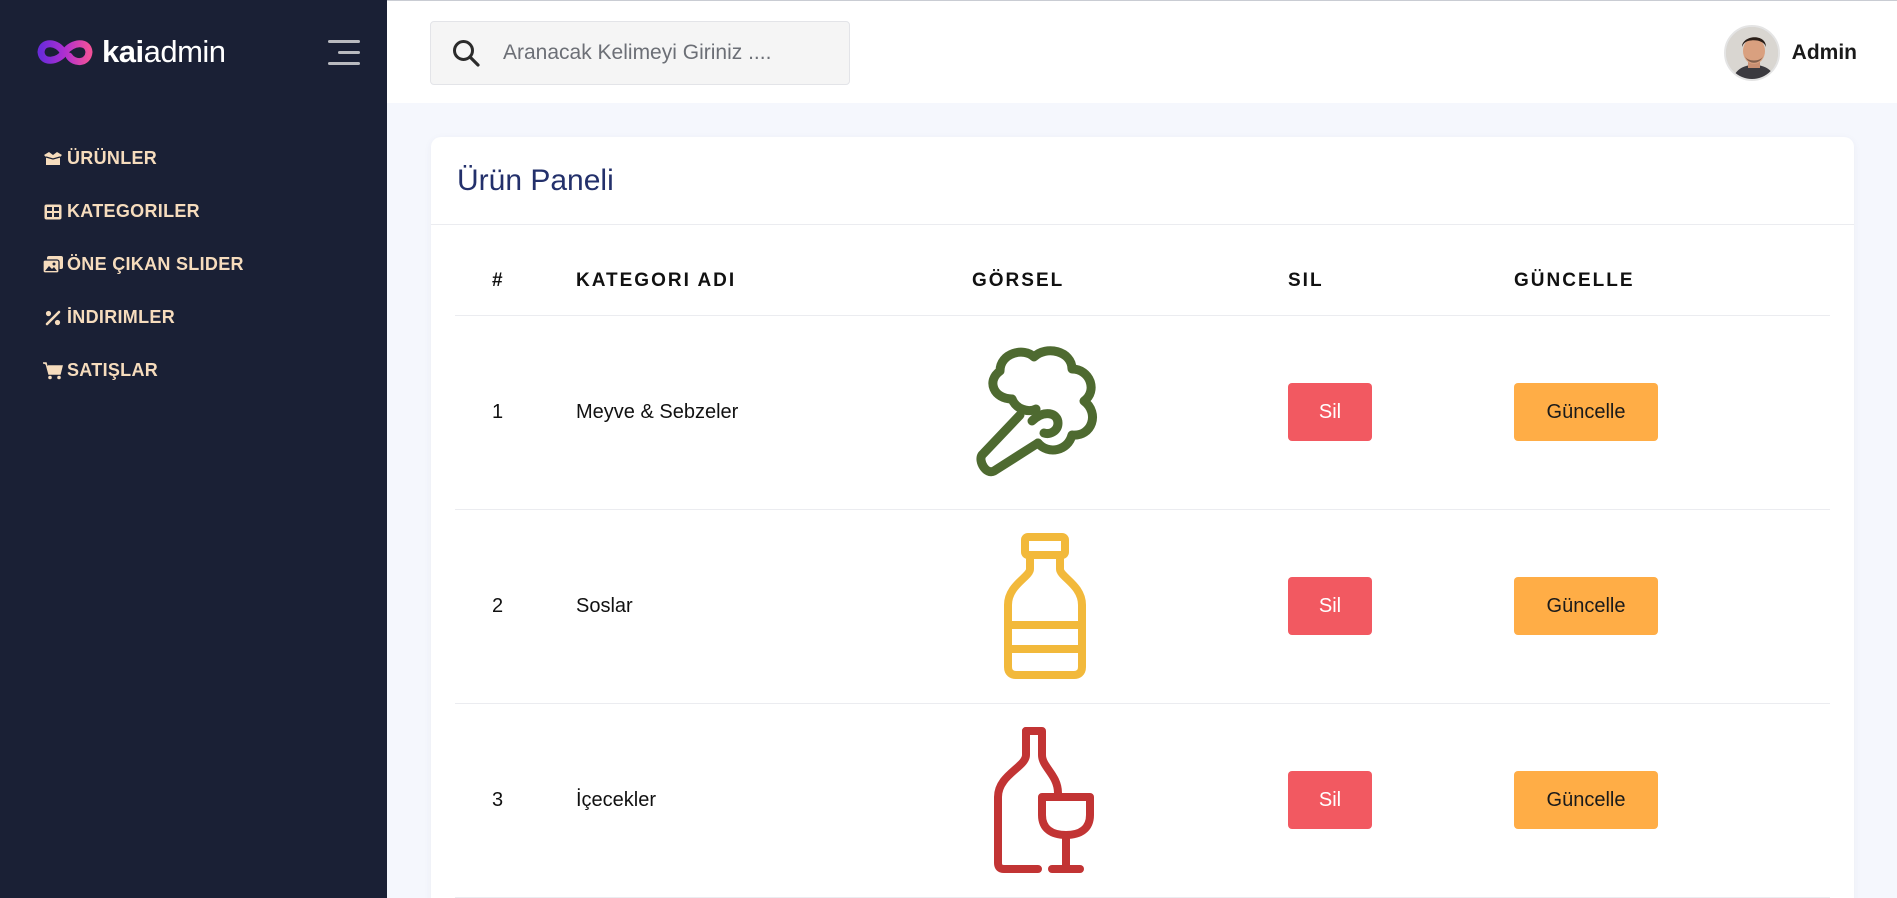  What do you see at coordinates (1790, 53) in the screenshot?
I see `user-menu: Admin` at bounding box center [1790, 53].